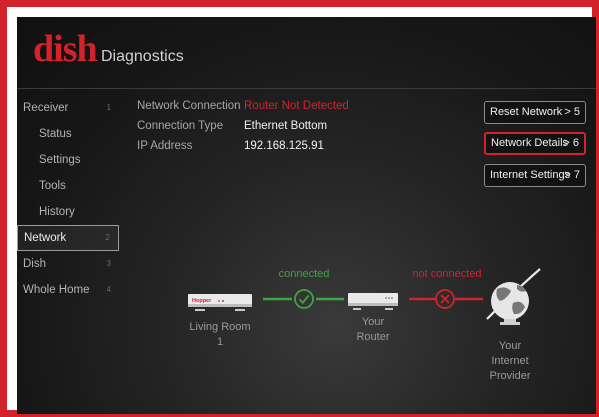  What do you see at coordinates (220, 342) in the screenshot?
I see `living-room-label-line2: 1` at bounding box center [220, 342].